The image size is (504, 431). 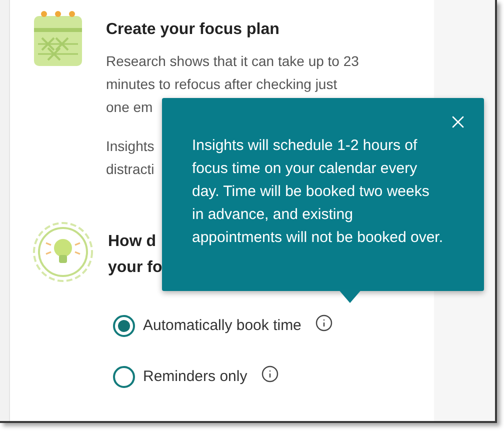 I want to click on plan-text: minutes to refocus after checking just, so click(x=222, y=84).